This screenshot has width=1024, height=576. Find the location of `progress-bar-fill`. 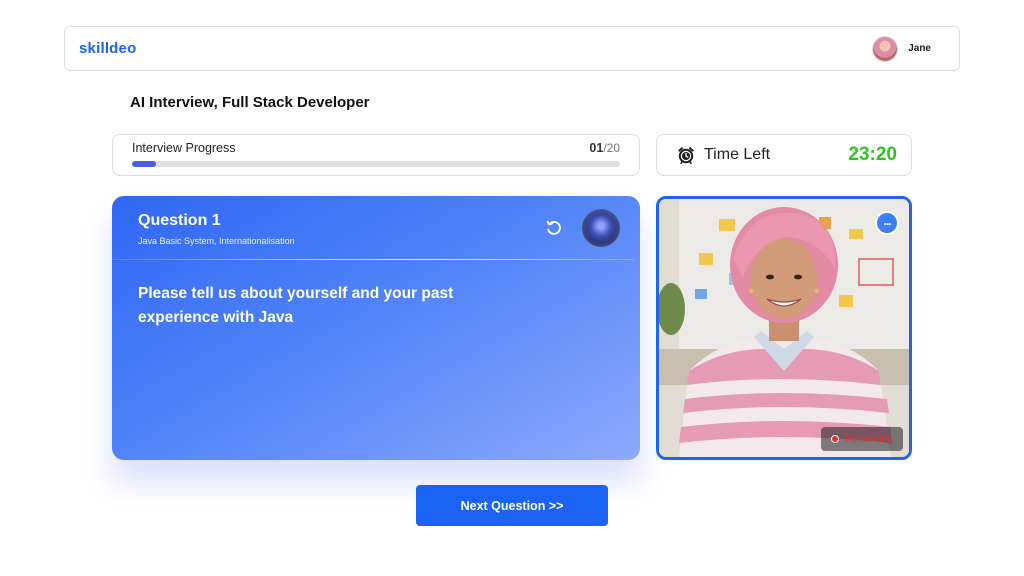

progress-bar-fill is located at coordinates (144, 164).